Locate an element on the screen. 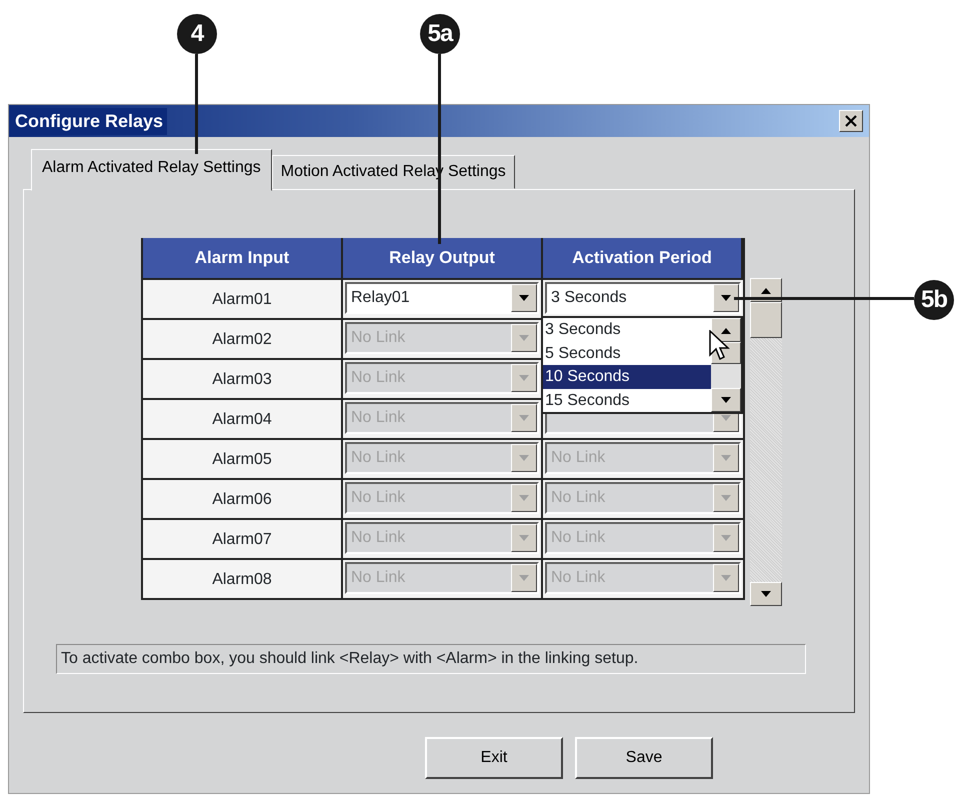 The image size is (964, 795). close-button is located at coordinates (851, 121).